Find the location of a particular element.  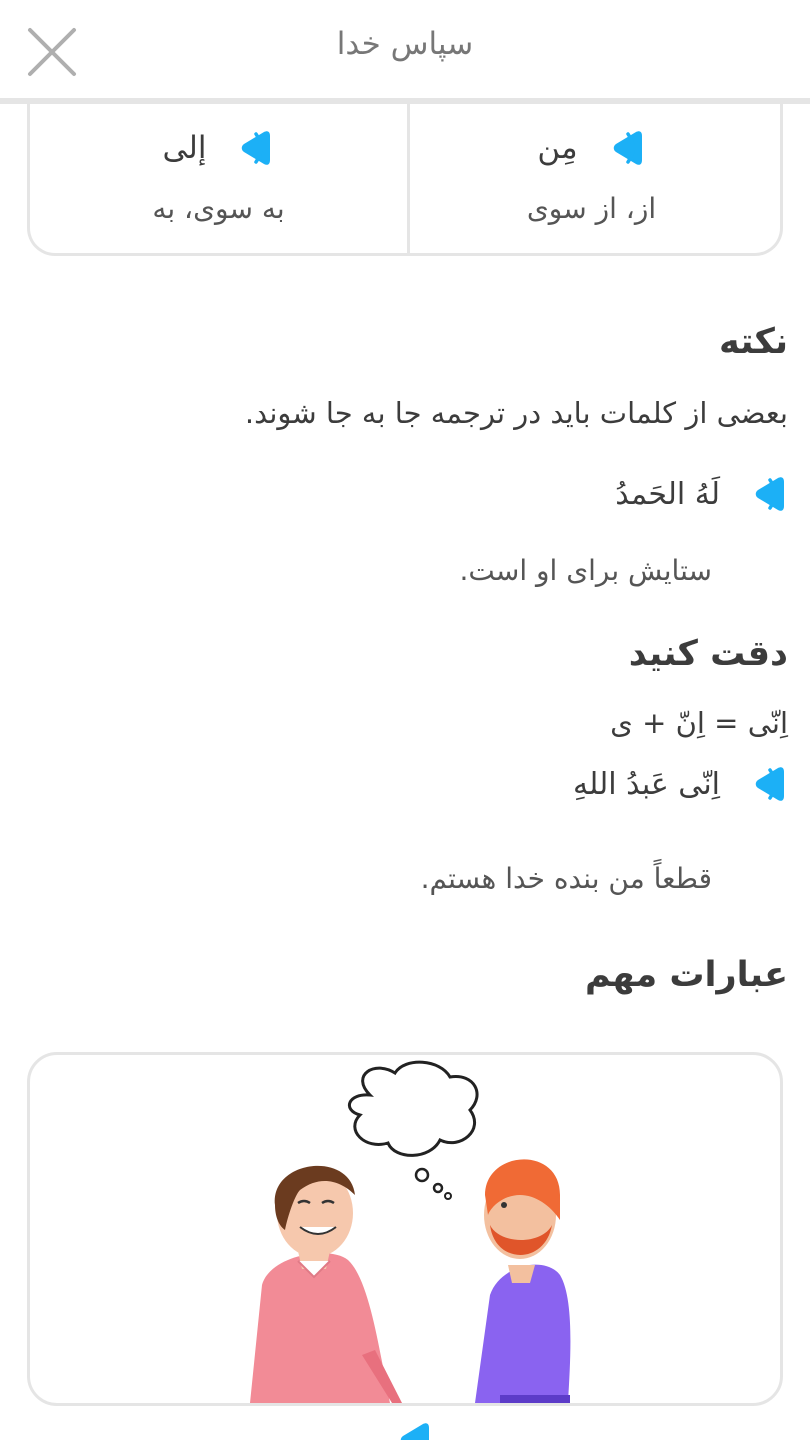

conversation-illustration is located at coordinates (410, 1231).